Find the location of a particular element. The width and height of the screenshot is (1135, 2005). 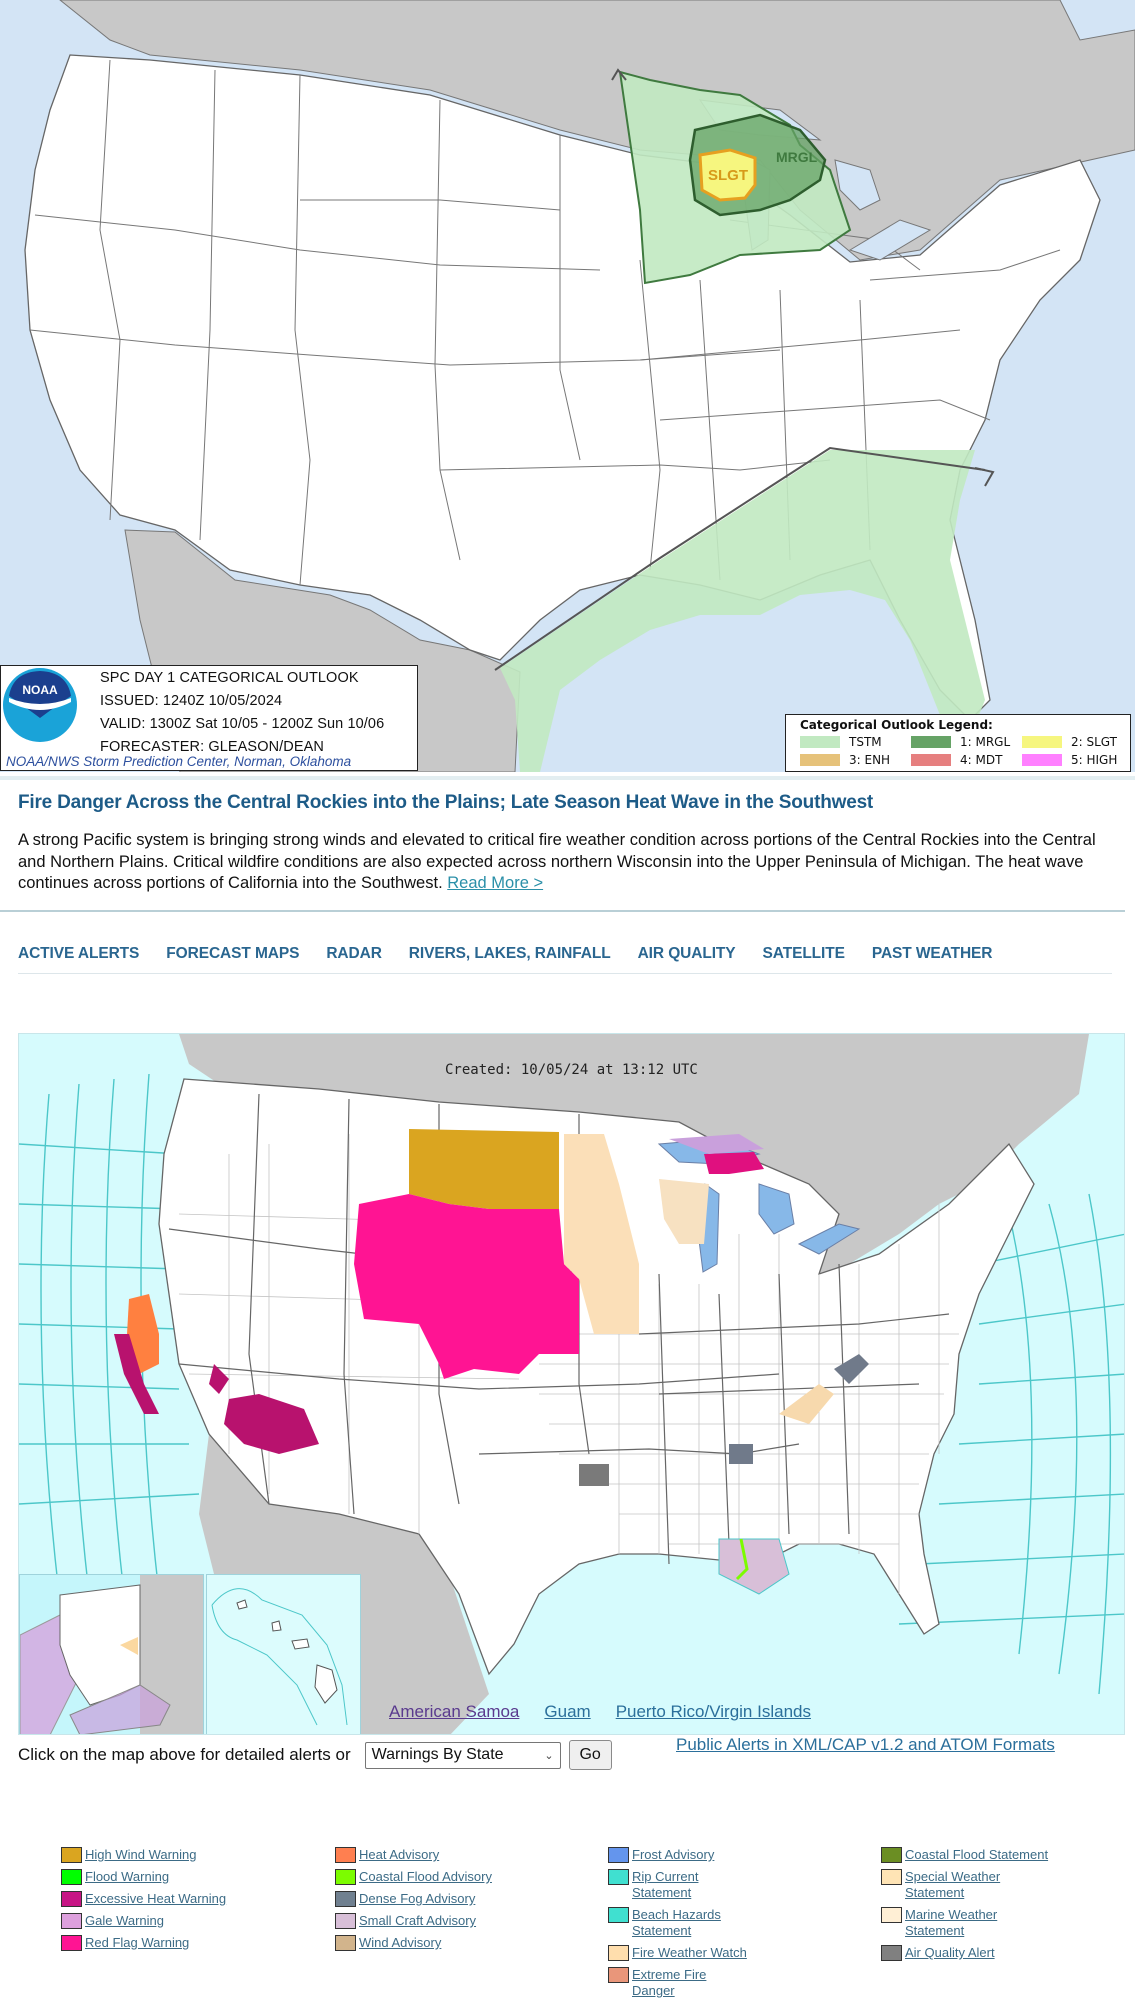

legend-item-coastal-flood-statement: Coastal Flood Statement is located at coordinates (981, 1855).